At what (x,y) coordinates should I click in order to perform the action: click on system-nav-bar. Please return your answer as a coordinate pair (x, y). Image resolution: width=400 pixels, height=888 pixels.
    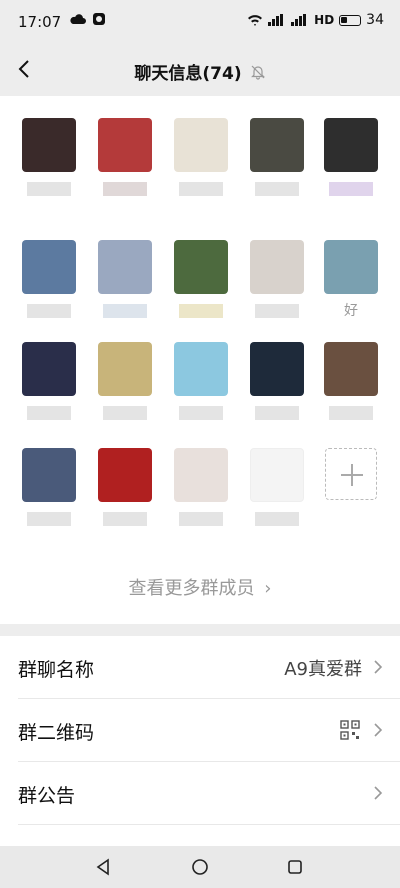
    Looking at the image, I should click on (200, 867).